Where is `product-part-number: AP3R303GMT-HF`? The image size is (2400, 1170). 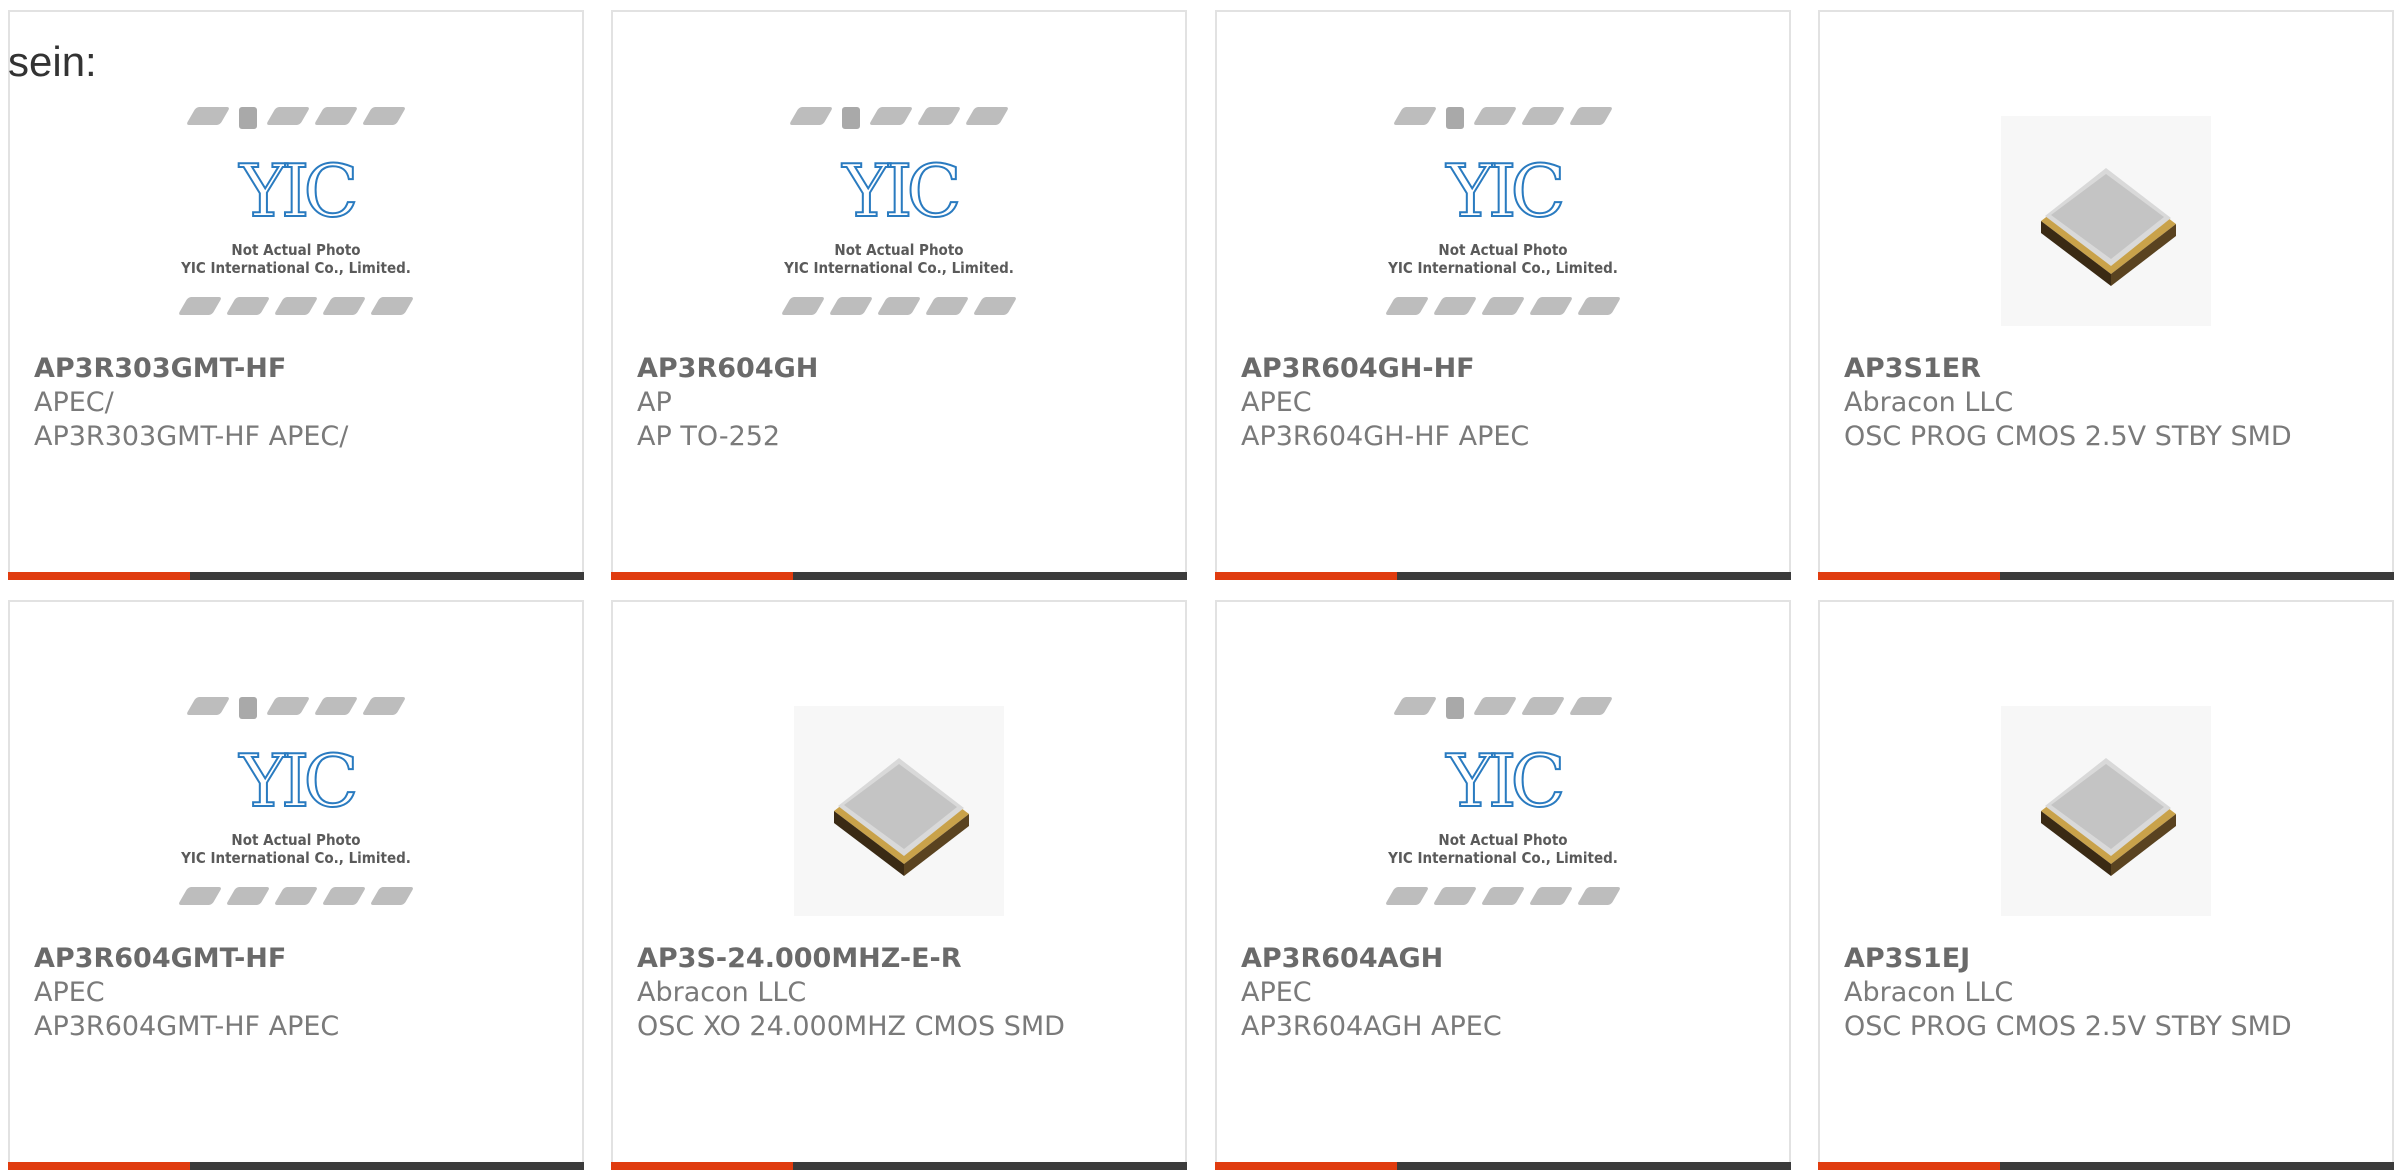
product-part-number: AP3R303GMT-HF is located at coordinates (298, 369).